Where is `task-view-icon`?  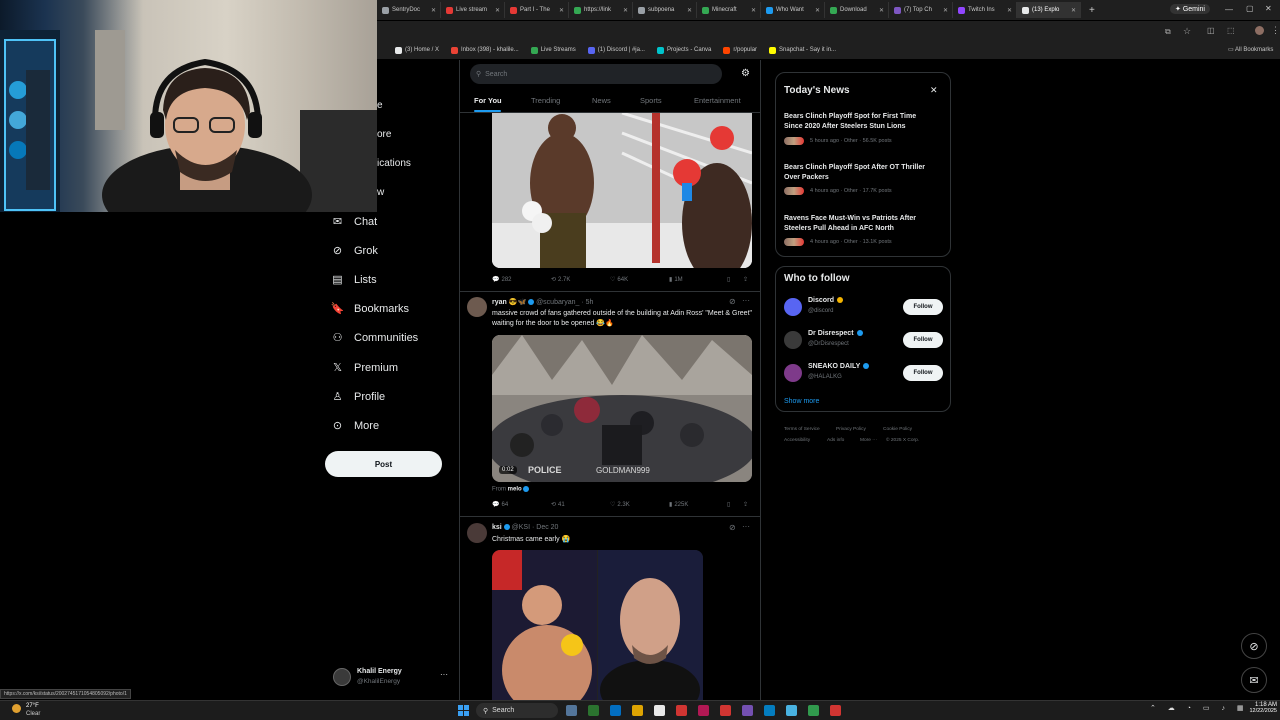 task-view-icon is located at coordinates (571, 710).